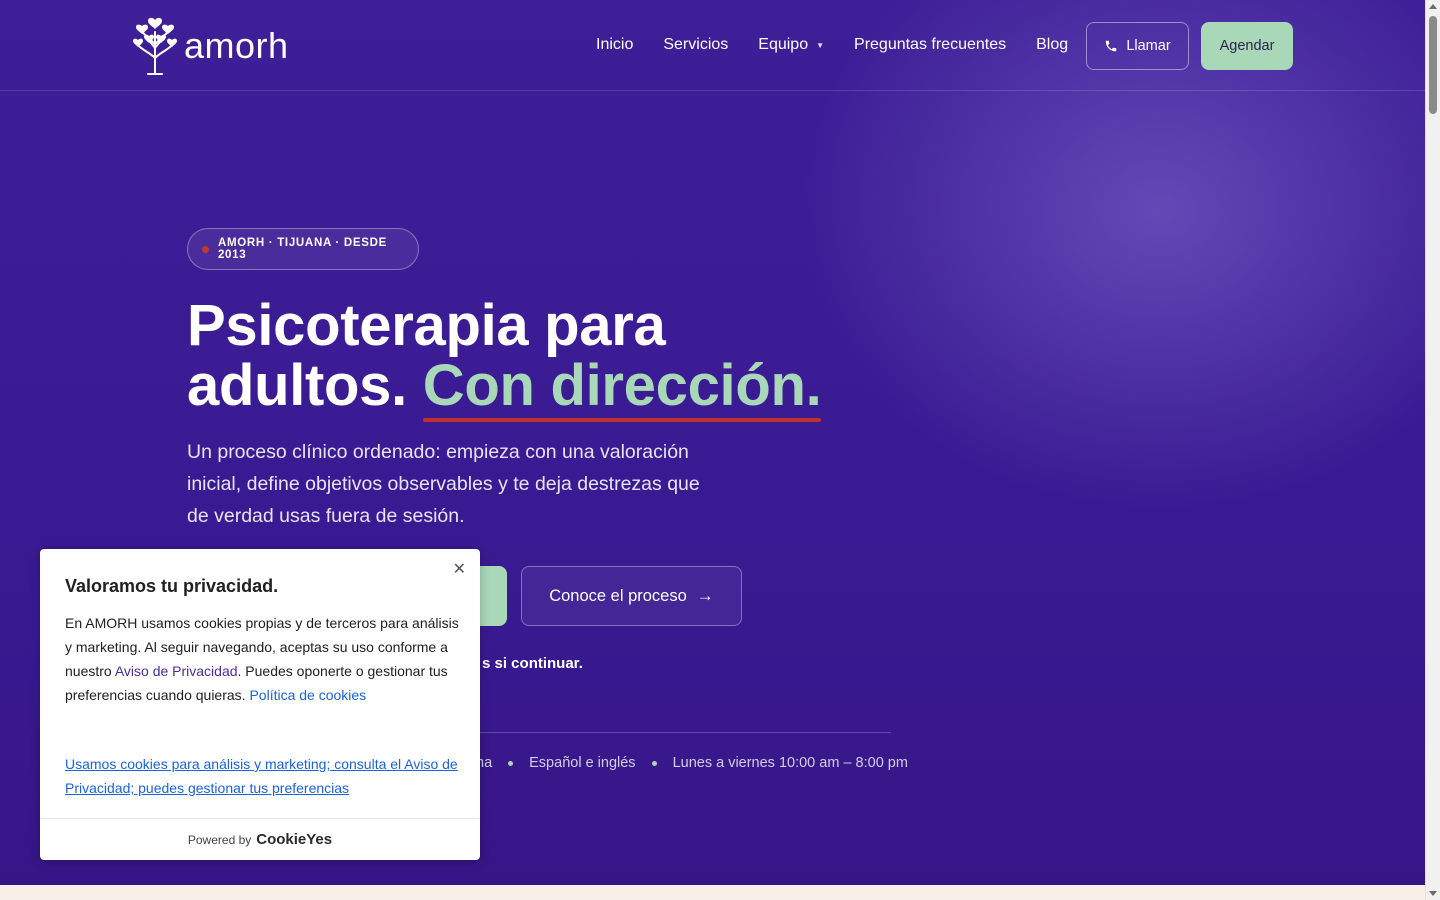  I want to click on scroll-down-icon, so click(1433, 893).